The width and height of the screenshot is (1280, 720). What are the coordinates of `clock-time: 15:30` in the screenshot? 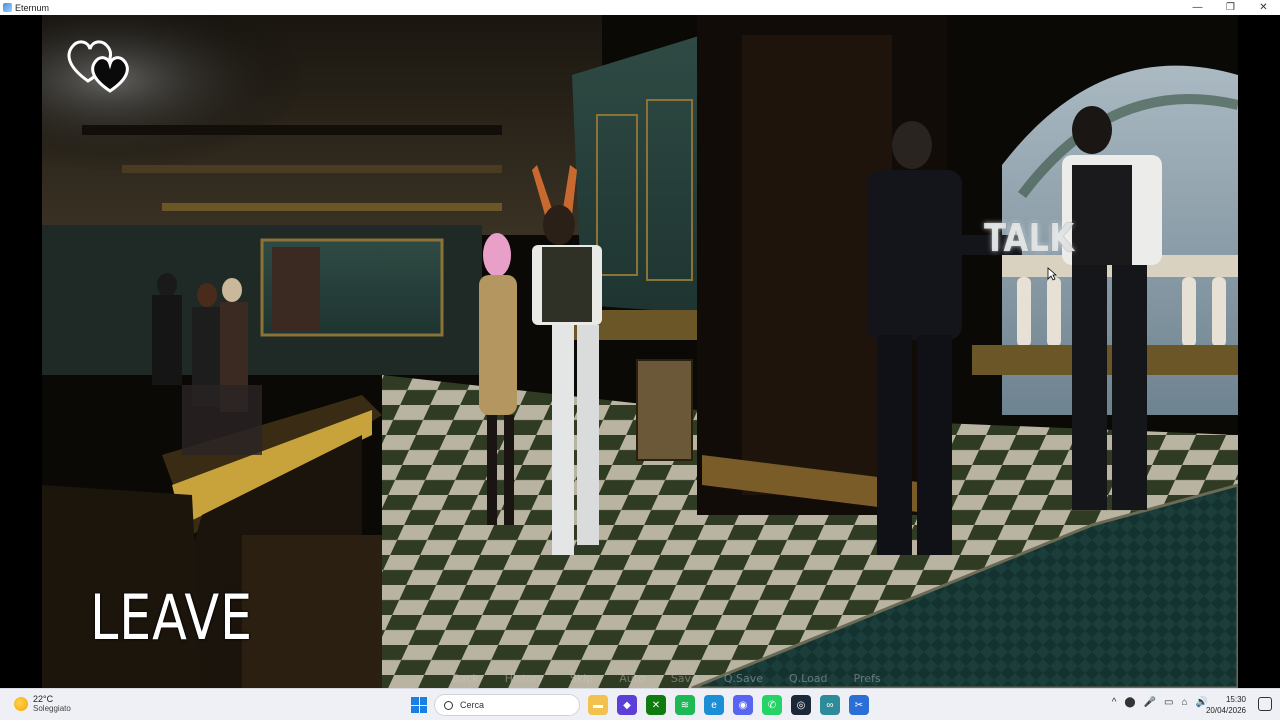 It's located at (1235, 699).